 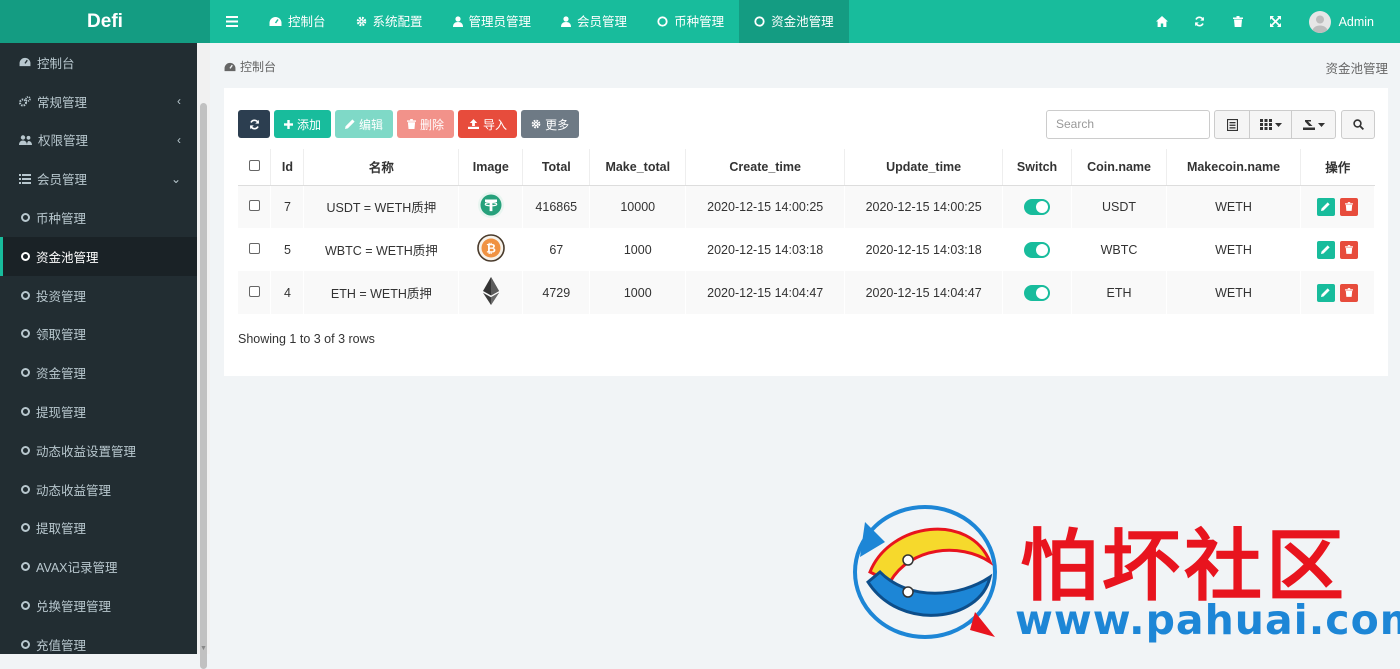 I want to click on tab-dashboard: 控制台, so click(x=297, y=21).